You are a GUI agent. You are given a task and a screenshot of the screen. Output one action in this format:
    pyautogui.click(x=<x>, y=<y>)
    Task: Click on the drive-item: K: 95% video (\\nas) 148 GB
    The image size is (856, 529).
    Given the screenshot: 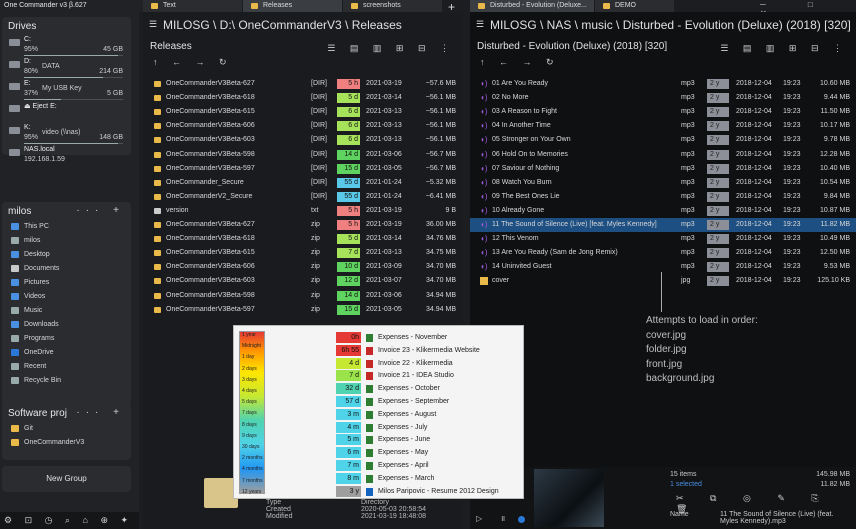 What is the action you would take?
    pyautogui.click(x=66, y=134)
    